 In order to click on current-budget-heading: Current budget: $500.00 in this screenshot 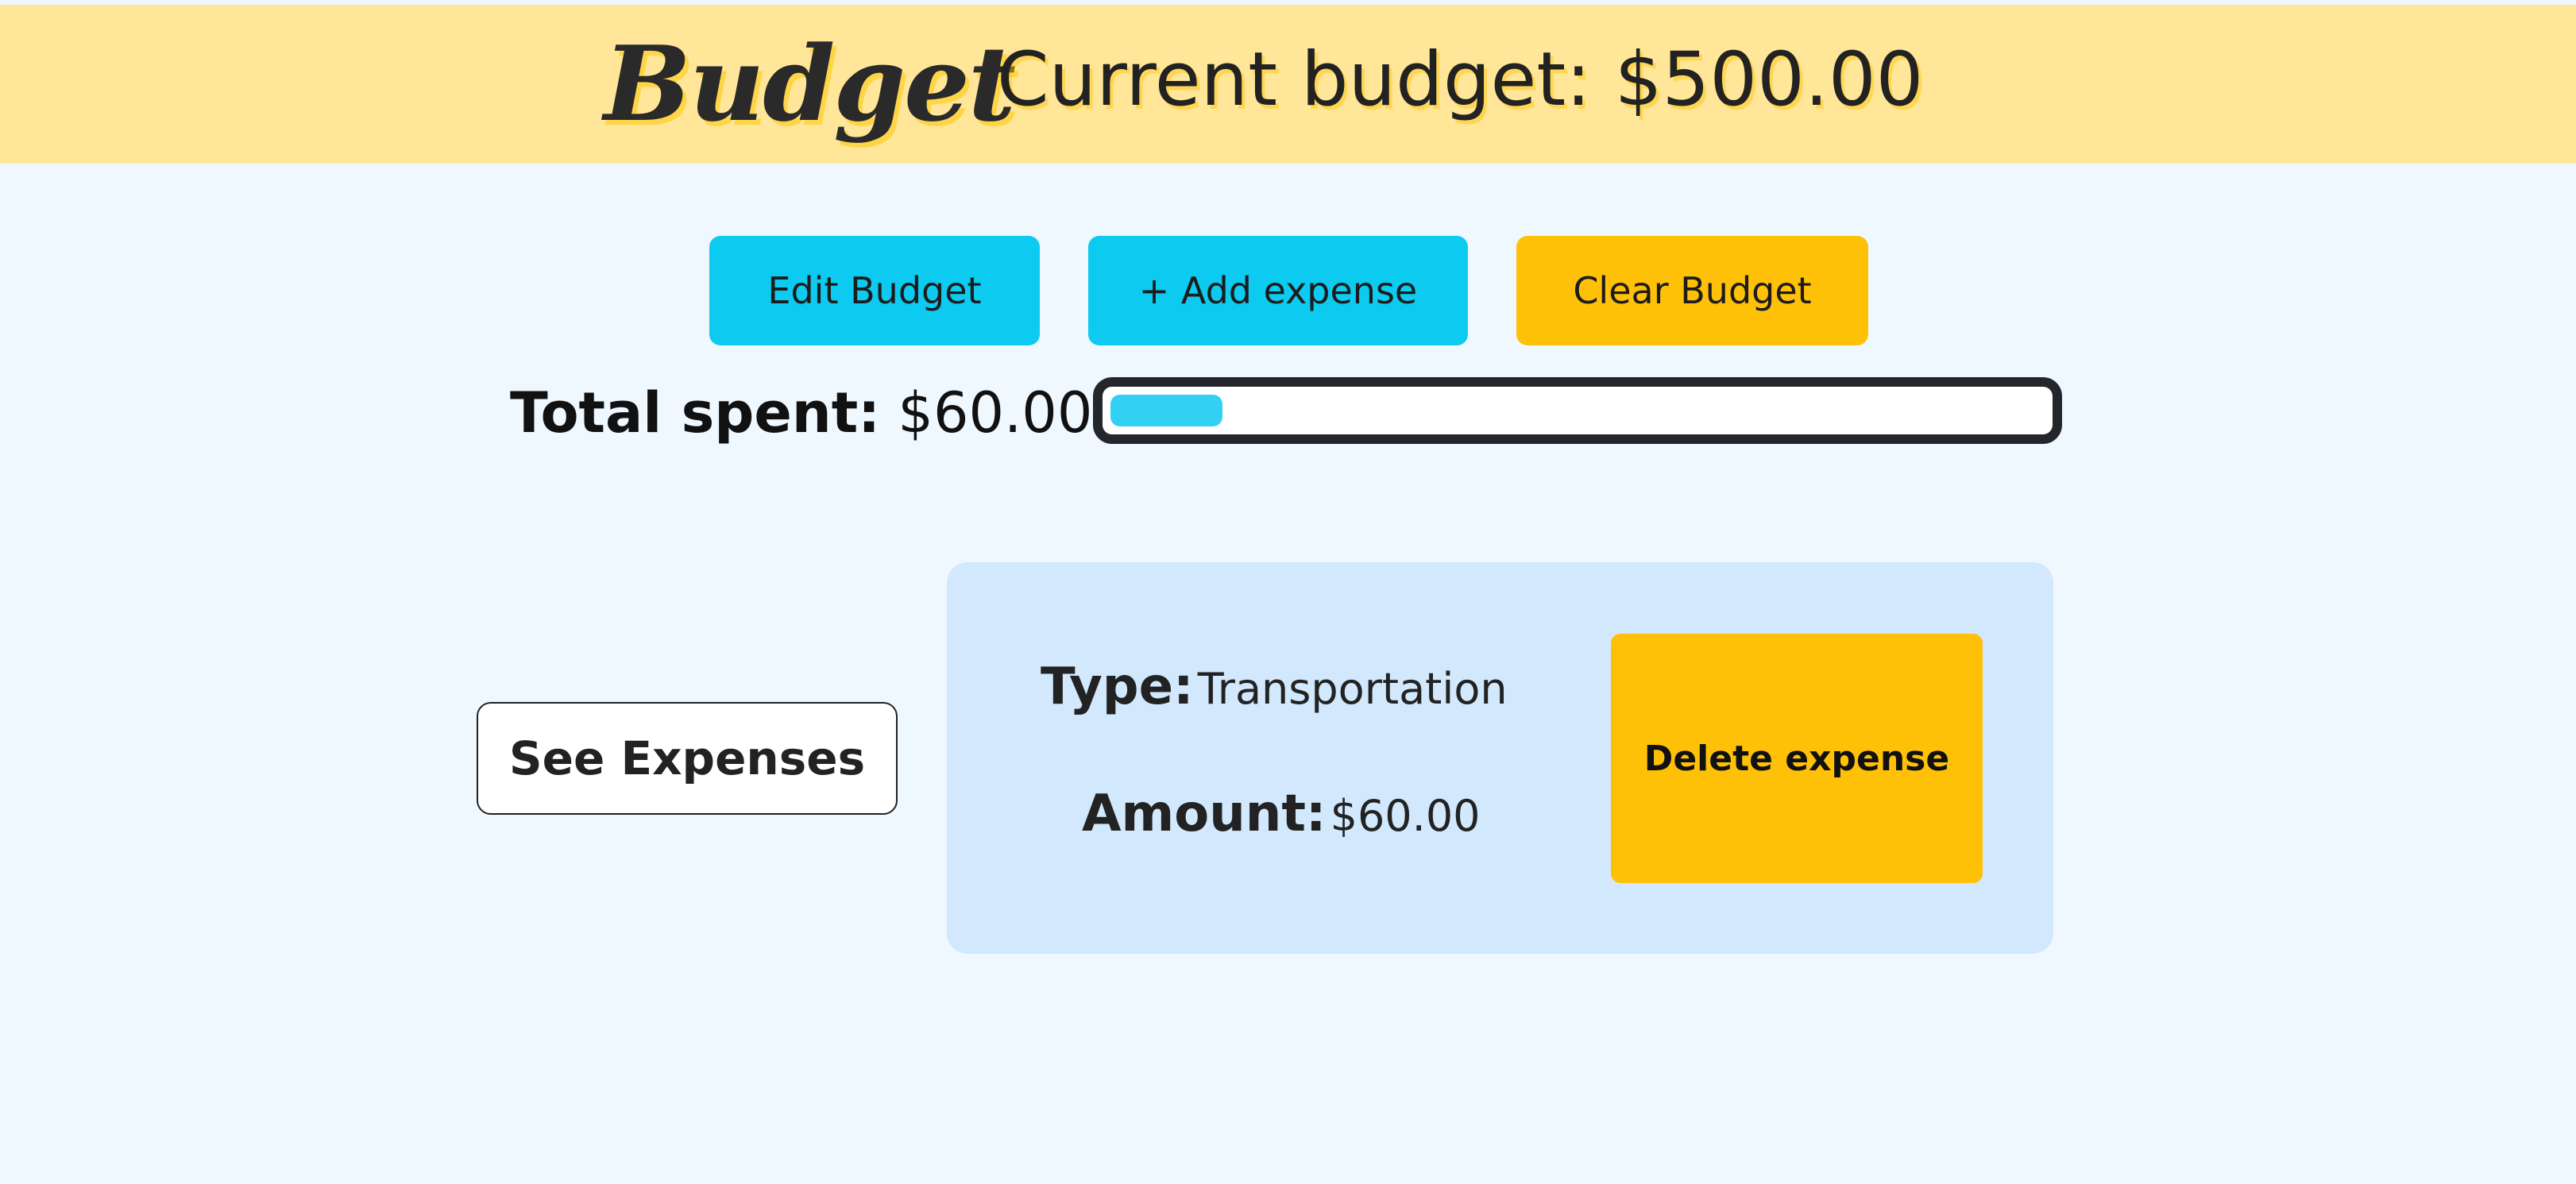, I will do `click(1460, 80)`.